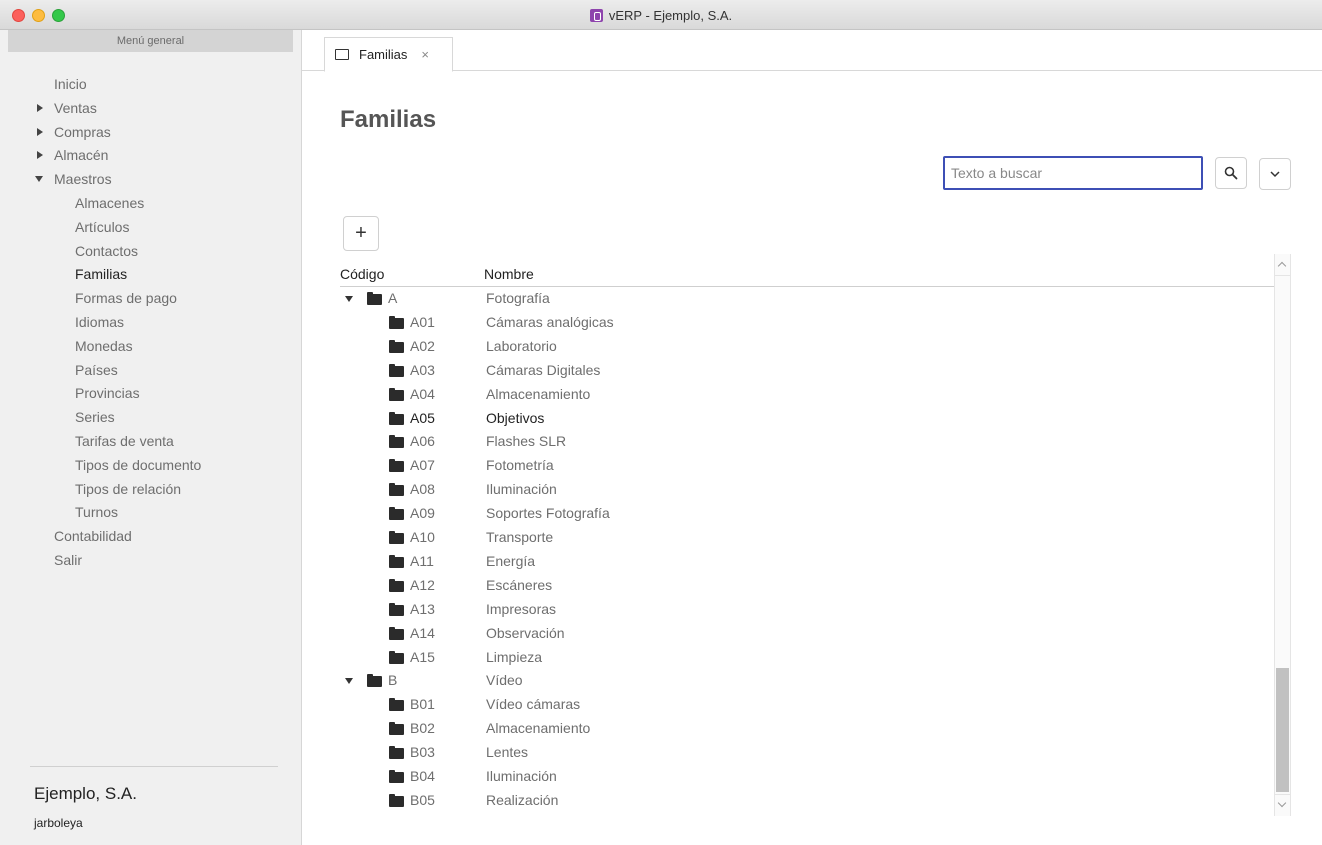 The image size is (1322, 845). Describe the element at coordinates (151, 251) in the screenshot. I see `sidebar-item-contactos: Contactos` at that location.